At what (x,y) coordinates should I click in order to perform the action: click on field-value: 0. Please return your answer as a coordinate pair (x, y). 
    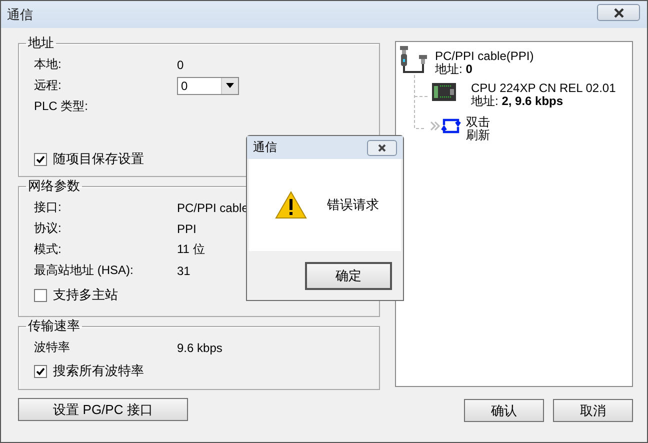
    Looking at the image, I should click on (180, 65).